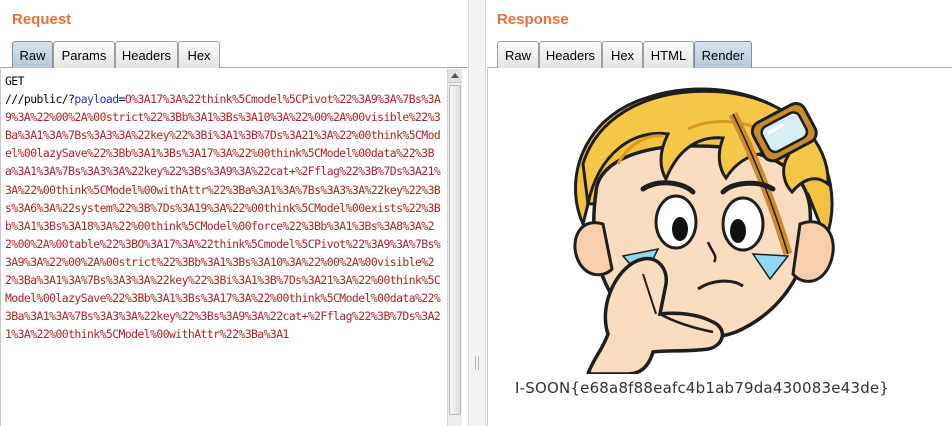  I want to click on request-title: Request, so click(42, 19).